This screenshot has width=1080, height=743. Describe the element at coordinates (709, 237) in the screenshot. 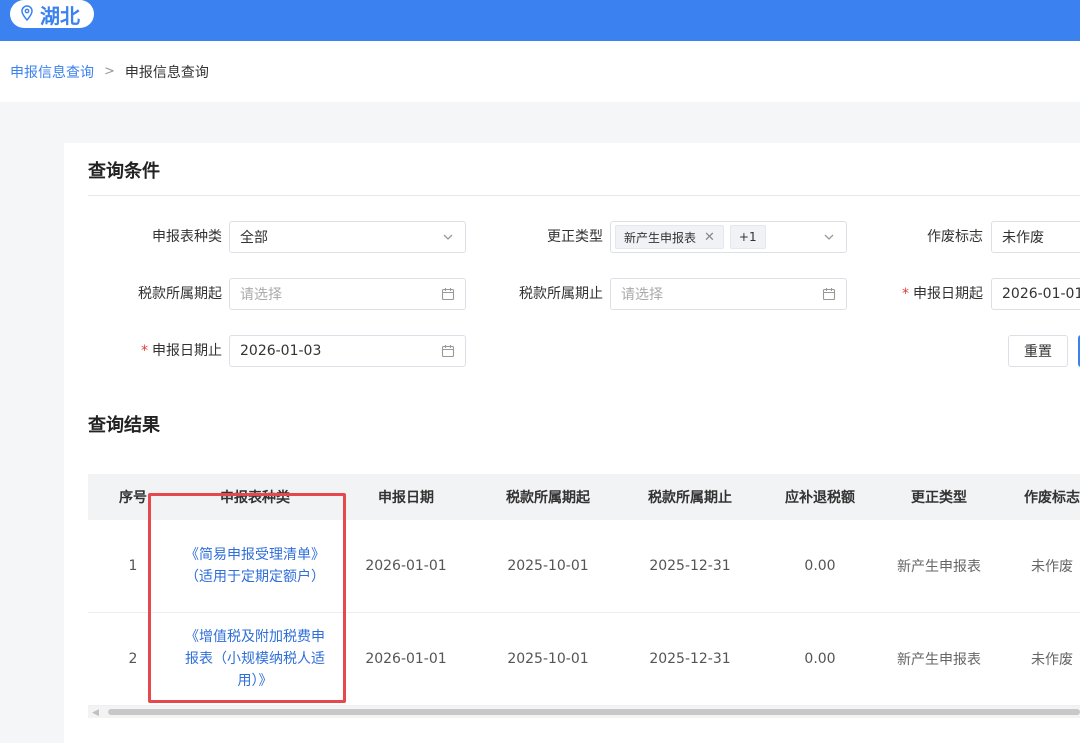

I see `close-icon: ✕` at that location.